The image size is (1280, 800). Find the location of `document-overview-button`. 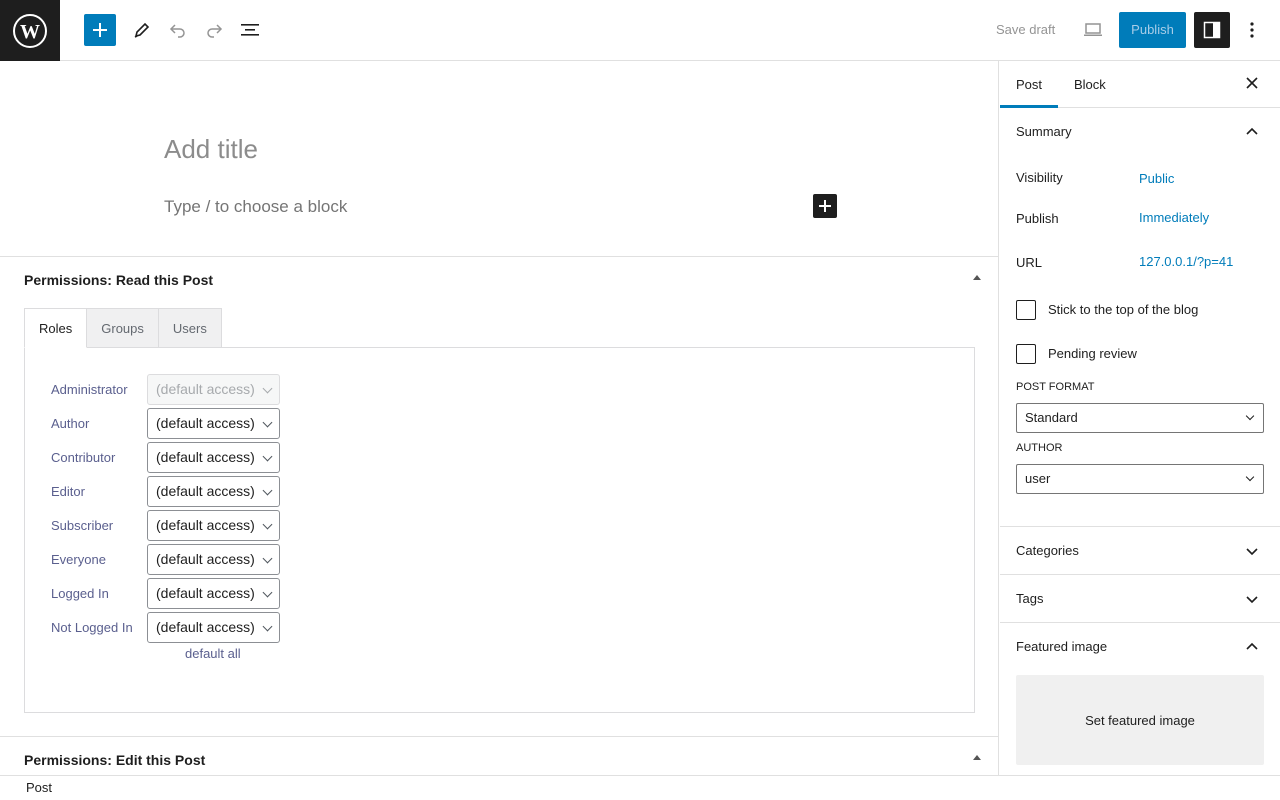

document-overview-button is located at coordinates (250, 30).